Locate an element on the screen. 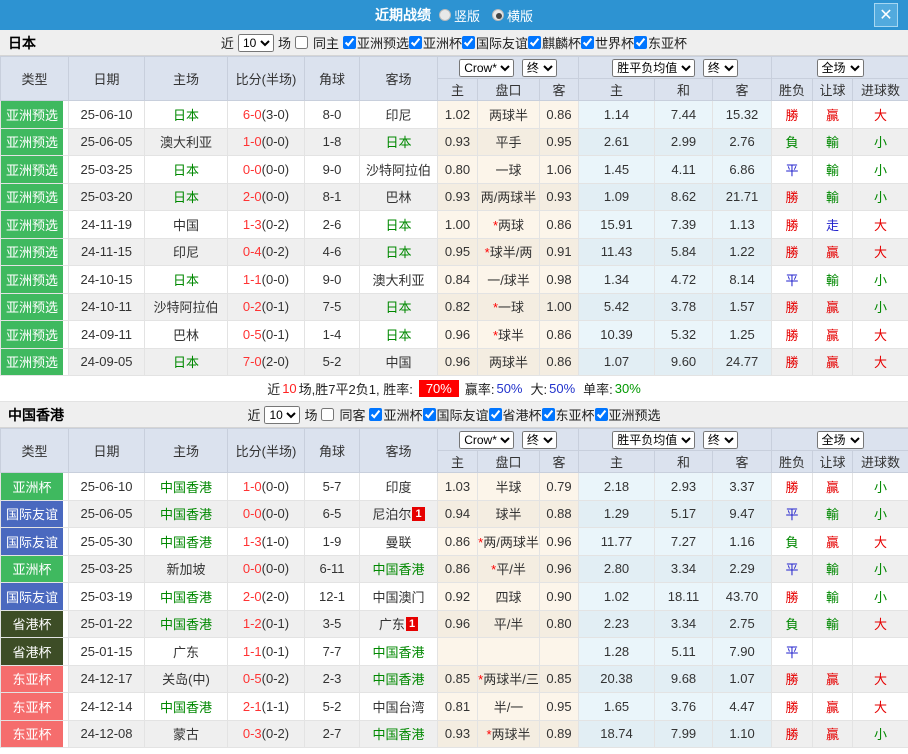 The width and height of the screenshot is (908, 754). filters-hongkong: 近 10 场 同客 亚洲杯 国际友谊 省港杯 东亚杯 亚洲预选 is located at coordinates (454, 414).